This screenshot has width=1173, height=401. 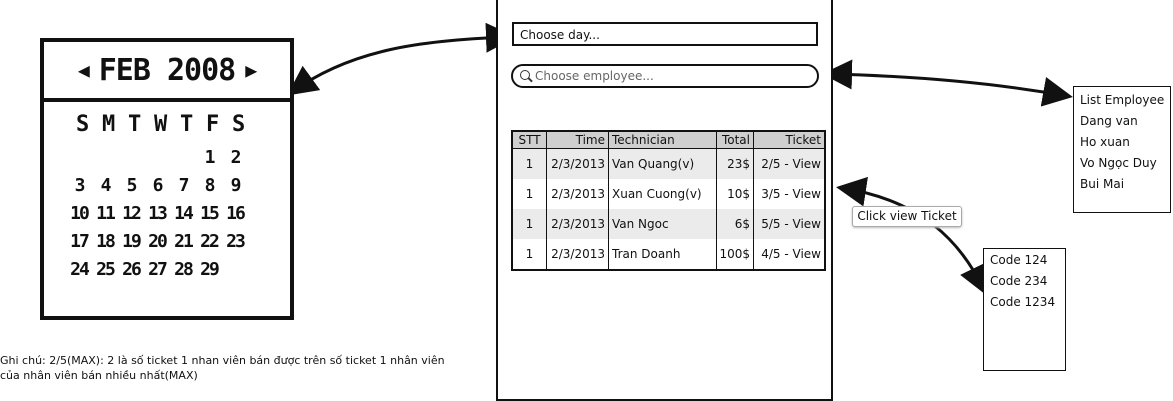 What do you see at coordinates (209, 215) in the screenshot?
I see `calendar-day: 15` at bounding box center [209, 215].